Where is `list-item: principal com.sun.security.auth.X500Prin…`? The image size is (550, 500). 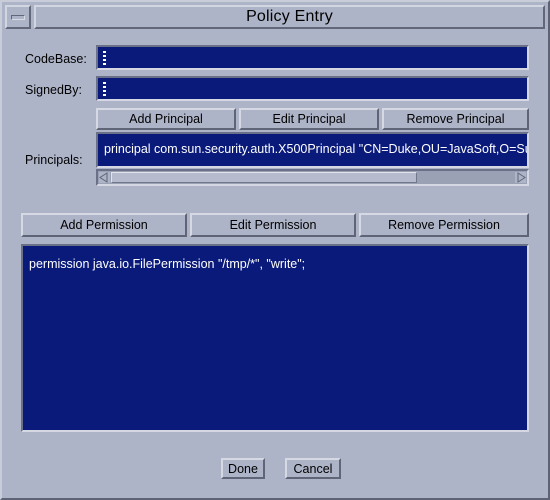
list-item: principal com.sun.security.auth.X500Prin… is located at coordinates (315, 149).